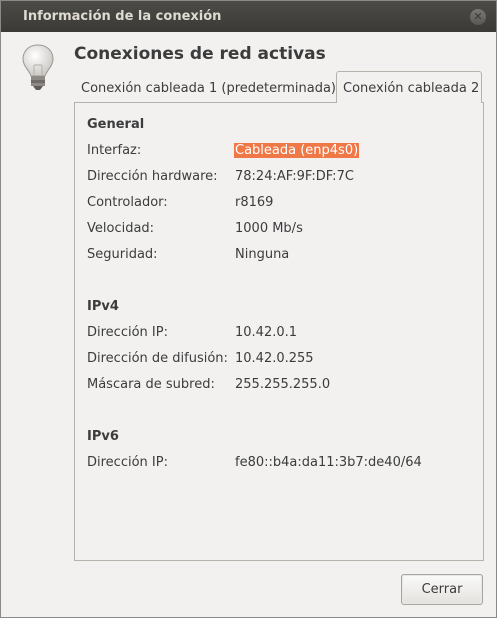 The height and width of the screenshot is (618, 497). I want to click on row-value: 78:24:AF:9F:DF:7C, so click(294, 176).